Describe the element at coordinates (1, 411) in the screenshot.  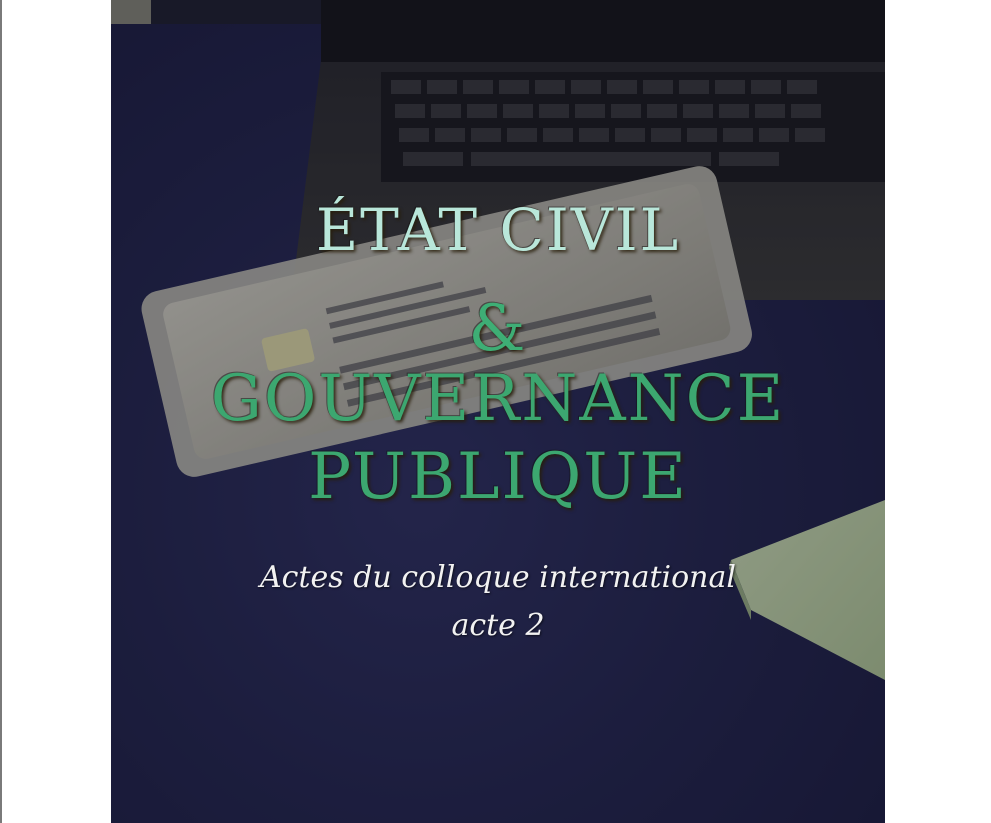
I see `page-edge` at that location.